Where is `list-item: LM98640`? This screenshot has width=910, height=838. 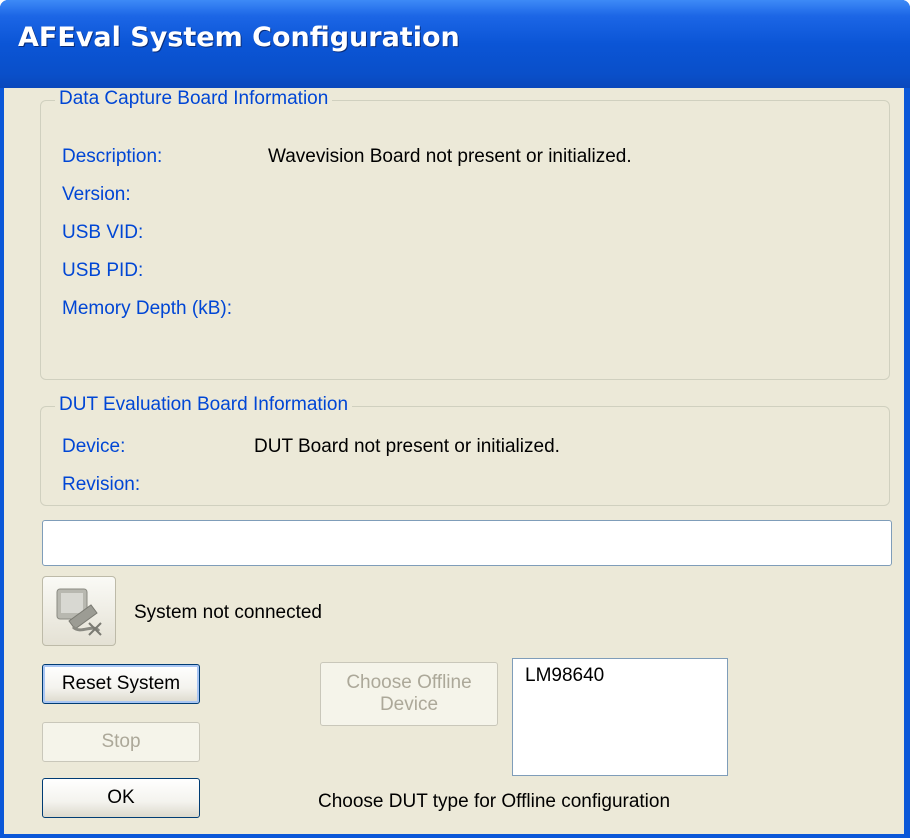
list-item: LM98640 is located at coordinates (564, 676).